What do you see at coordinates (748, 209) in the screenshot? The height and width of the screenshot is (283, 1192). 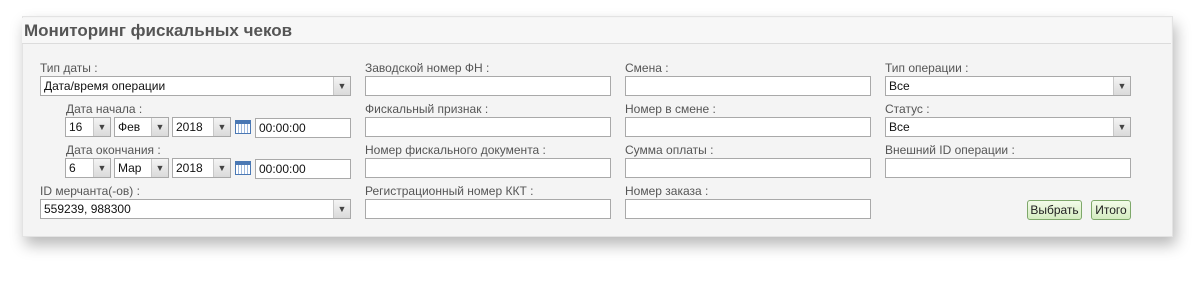 I see `order-number-input` at bounding box center [748, 209].